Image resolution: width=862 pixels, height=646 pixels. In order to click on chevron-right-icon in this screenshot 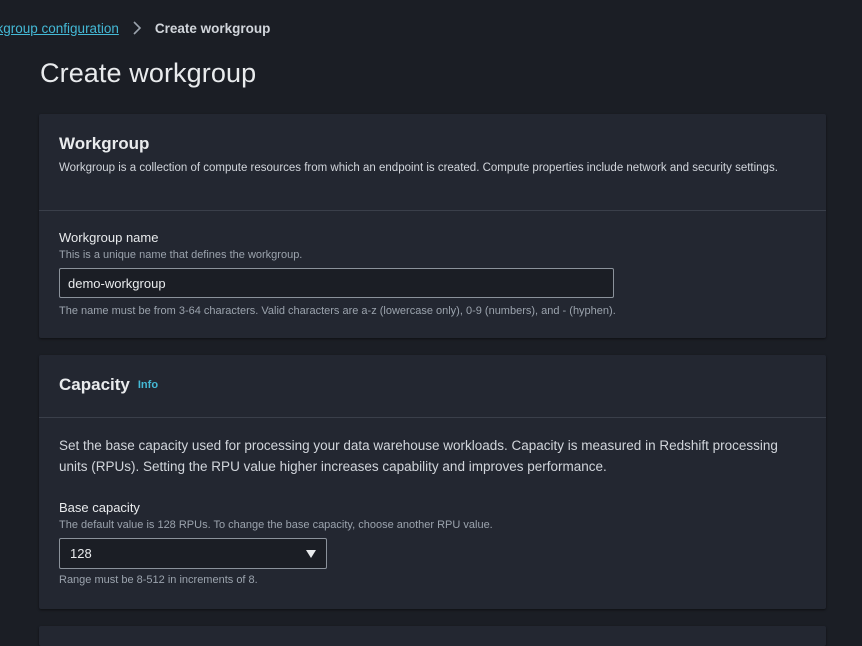, I will do `click(137, 28)`.